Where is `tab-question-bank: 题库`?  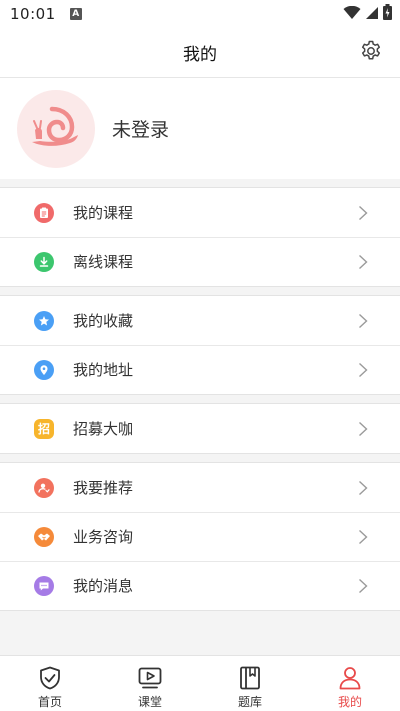 tab-question-bank: 题库 is located at coordinates (250, 683).